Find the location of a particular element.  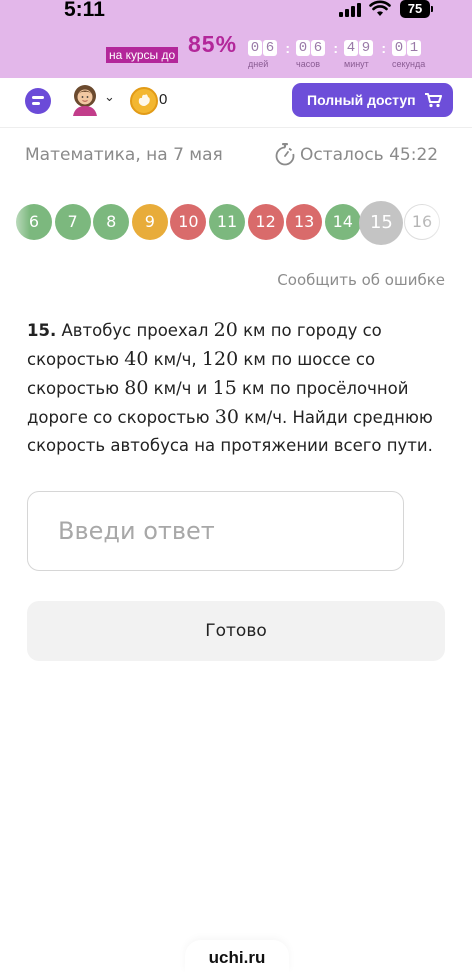

question-bubble-7: 7 is located at coordinates (72, 222).